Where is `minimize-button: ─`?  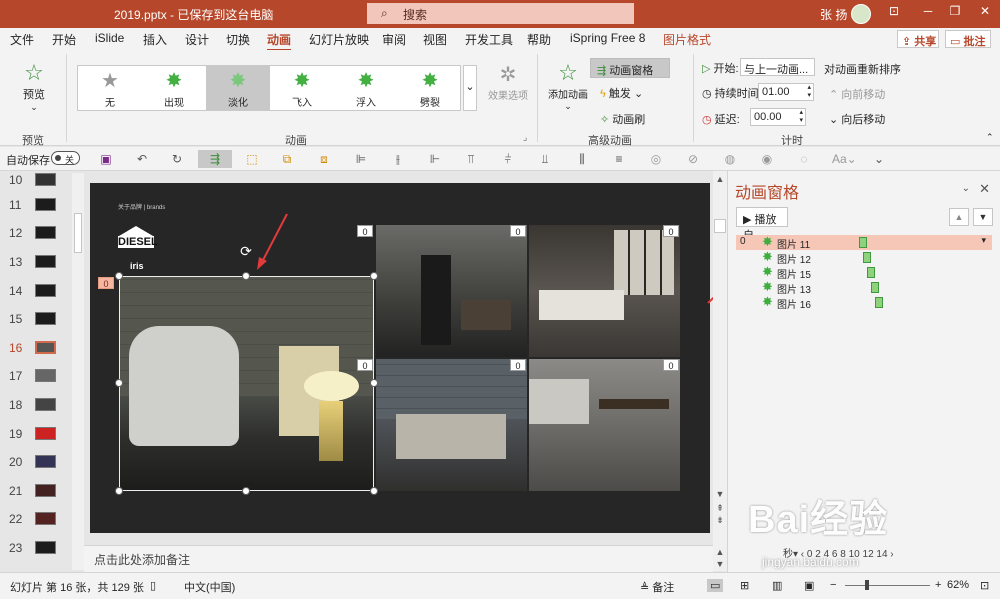
minimize-button: ─ is located at coordinates (928, 11).